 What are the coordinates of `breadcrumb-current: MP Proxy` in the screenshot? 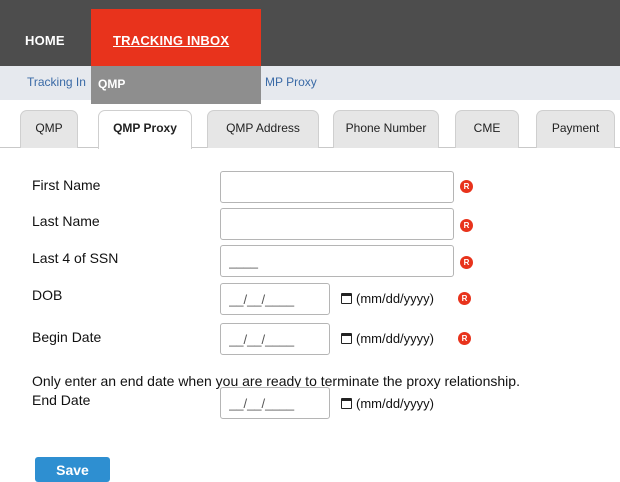 It's located at (291, 82).